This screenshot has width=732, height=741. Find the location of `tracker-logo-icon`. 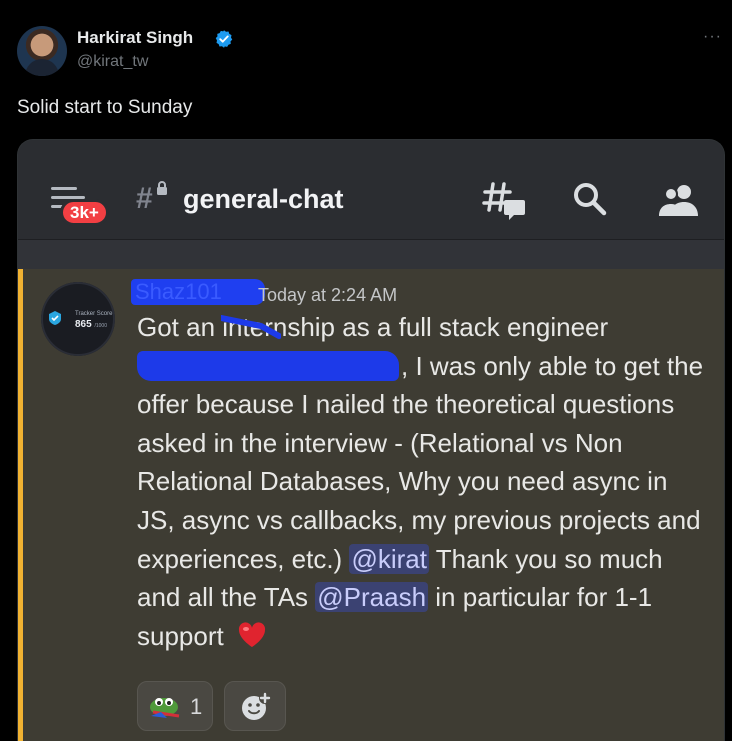

tracker-logo-icon is located at coordinates (55, 318).